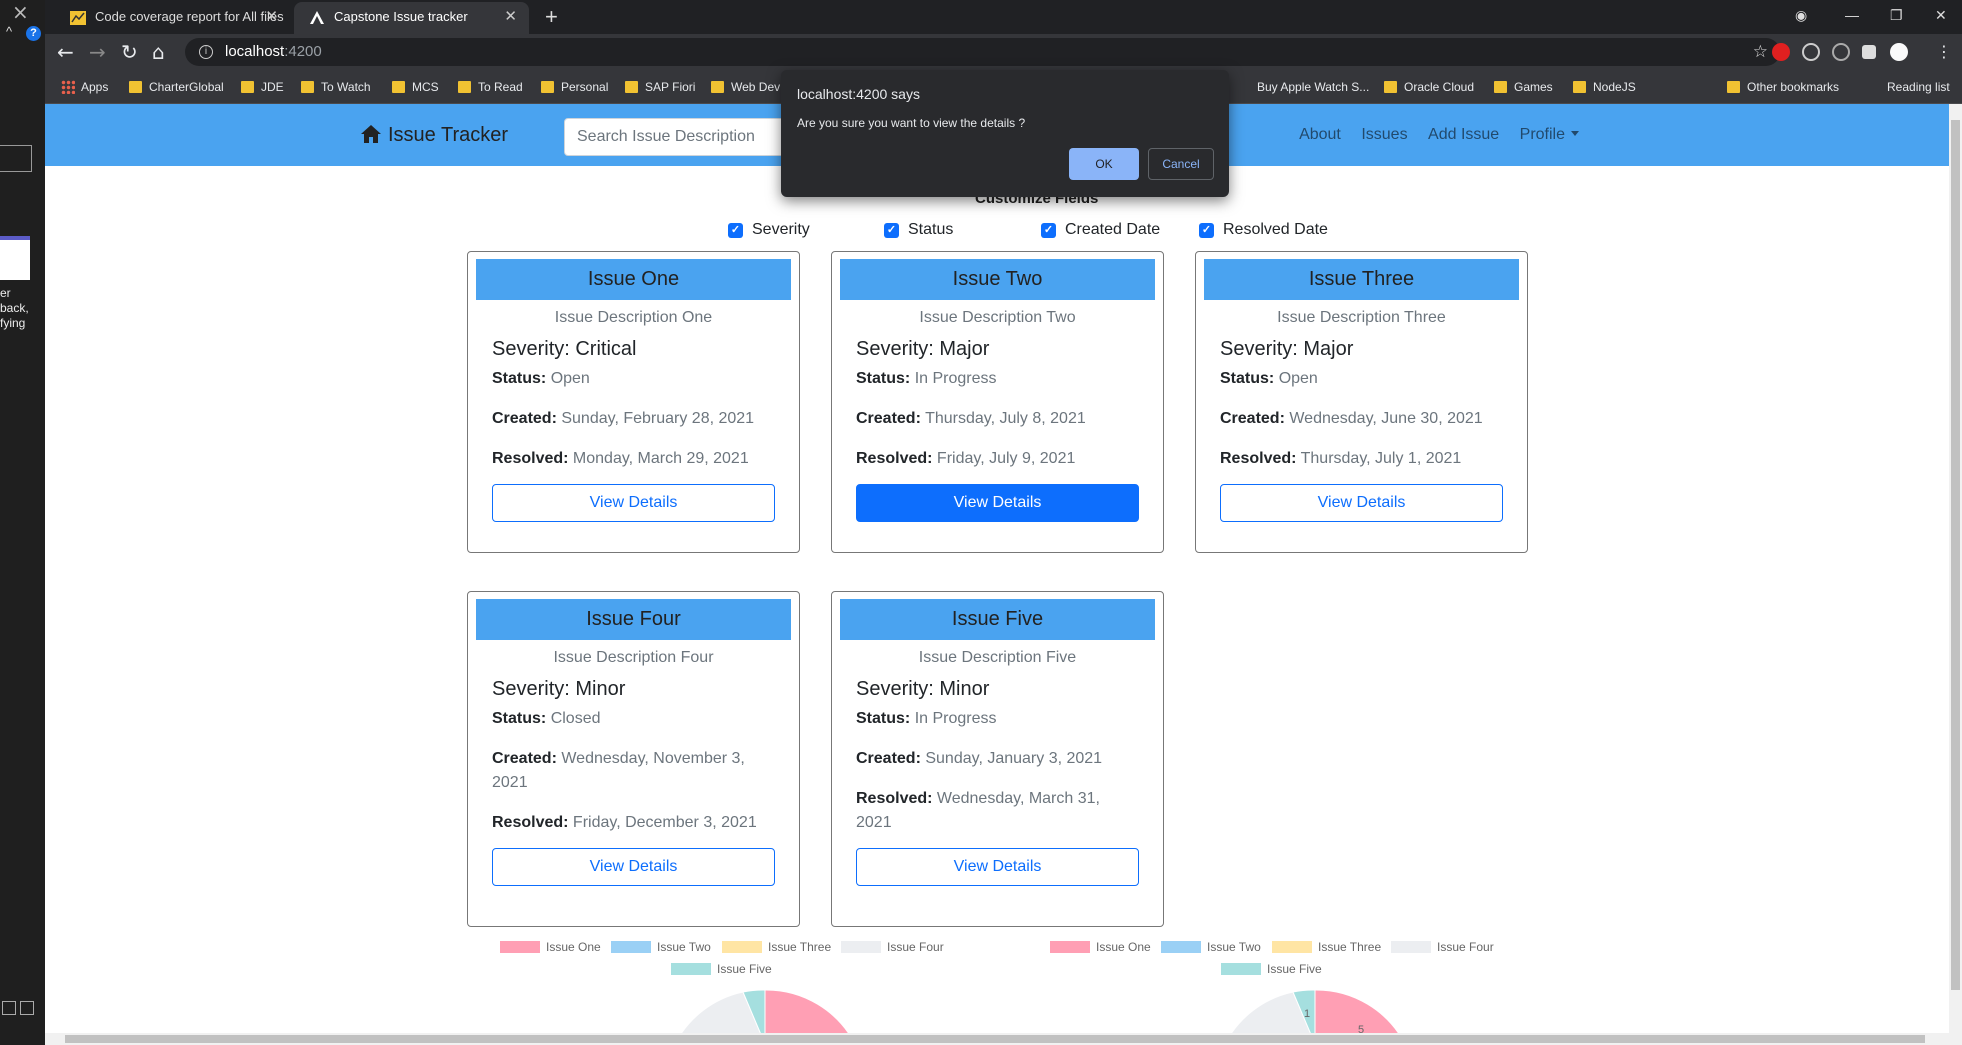  Describe the element at coordinates (1104, 164) in the screenshot. I see `ok-button: OK` at that location.